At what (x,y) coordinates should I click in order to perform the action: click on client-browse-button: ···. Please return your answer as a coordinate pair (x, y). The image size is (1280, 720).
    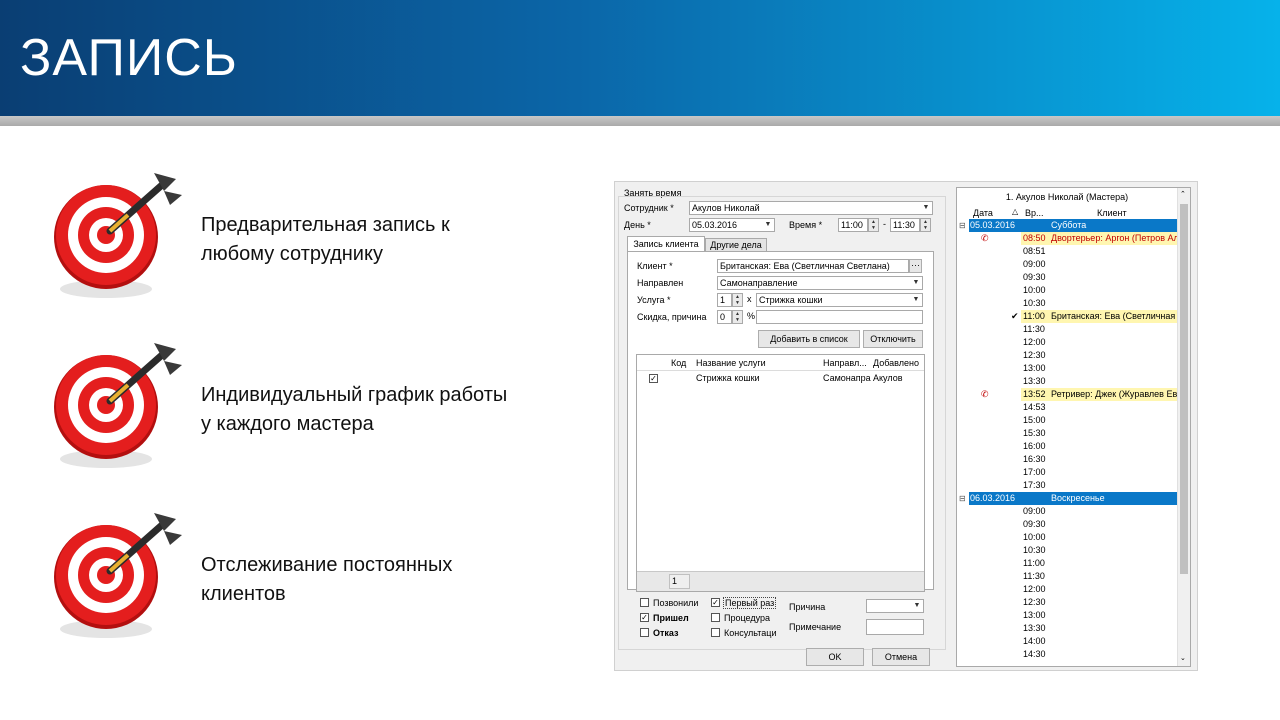
    Looking at the image, I should click on (915, 266).